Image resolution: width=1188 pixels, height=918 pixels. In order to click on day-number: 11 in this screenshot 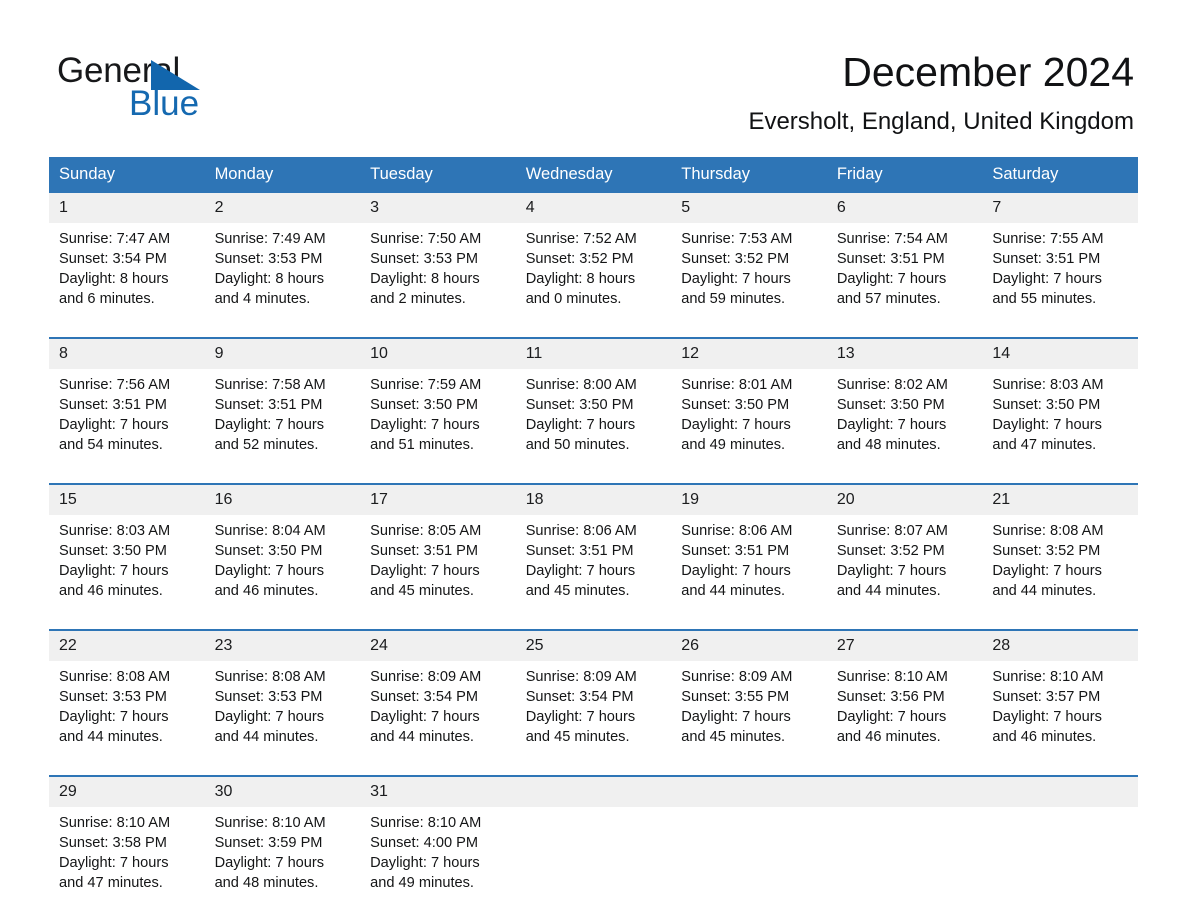, I will do `click(593, 353)`.